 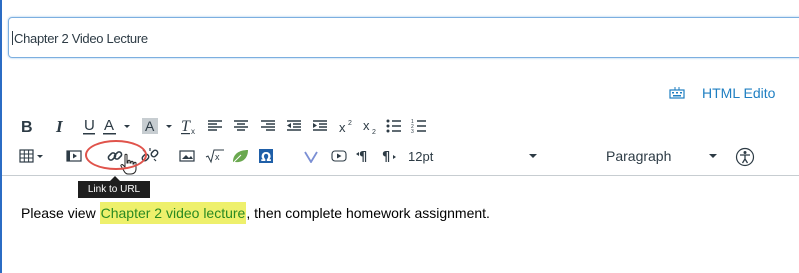 What do you see at coordinates (12, 38) in the screenshot?
I see `text-caret` at bounding box center [12, 38].